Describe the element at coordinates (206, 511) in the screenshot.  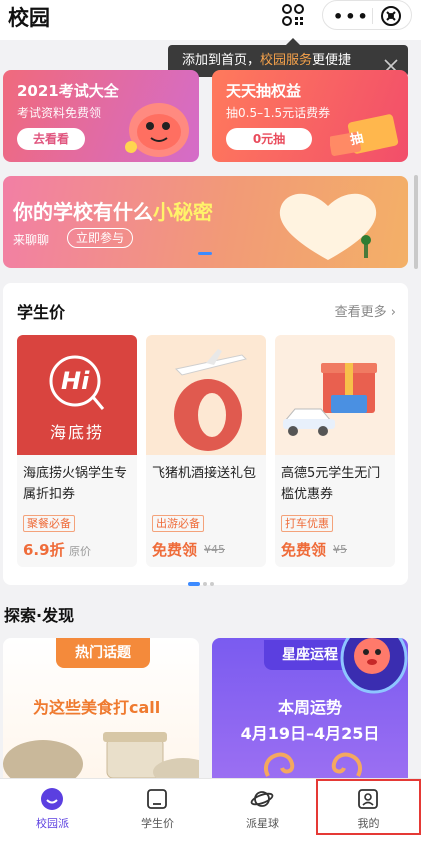
I see `product-info: 飞猪机酒接送礼包 出游必备 免费领 ¥45` at that location.